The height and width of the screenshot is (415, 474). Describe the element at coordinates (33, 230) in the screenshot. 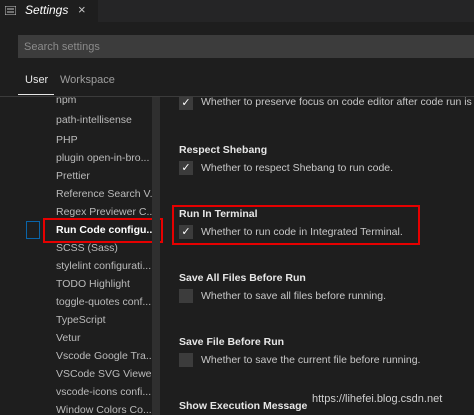

I see `toc-selection-indicator` at that location.